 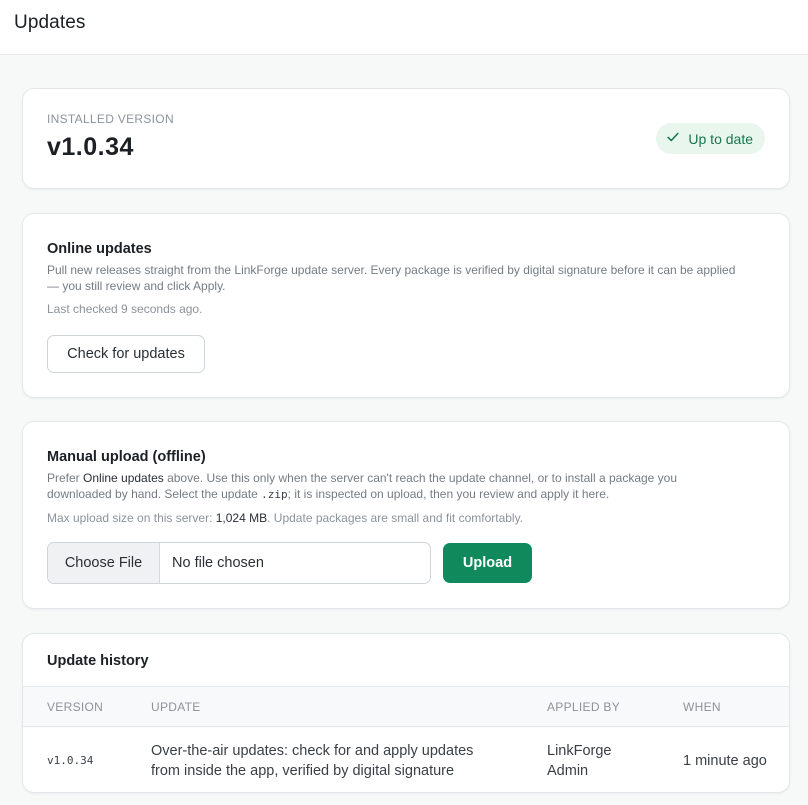 What do you see at coordinates (126, 354) in the screenshot?
I see `check-for-updates-button: Check for updates` at bounding box center [126, 354].